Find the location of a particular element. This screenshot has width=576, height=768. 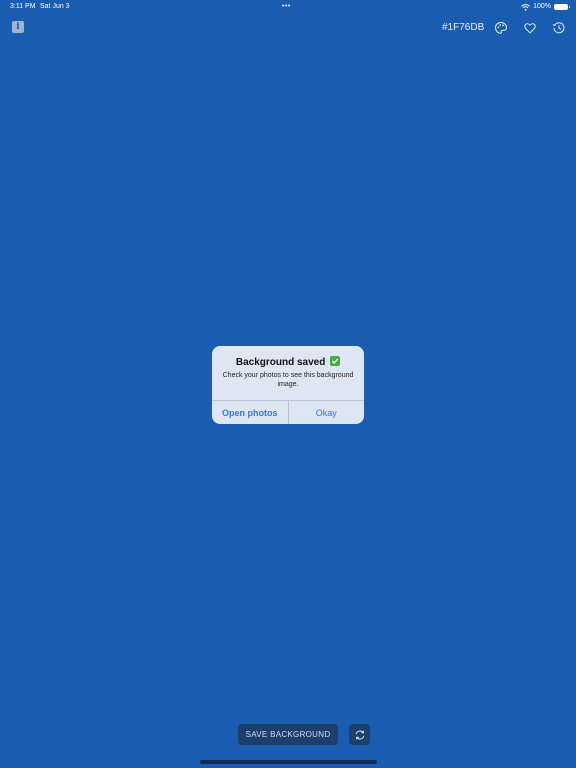

status-time: 3:11 PM is located at coordinates (23, 6).